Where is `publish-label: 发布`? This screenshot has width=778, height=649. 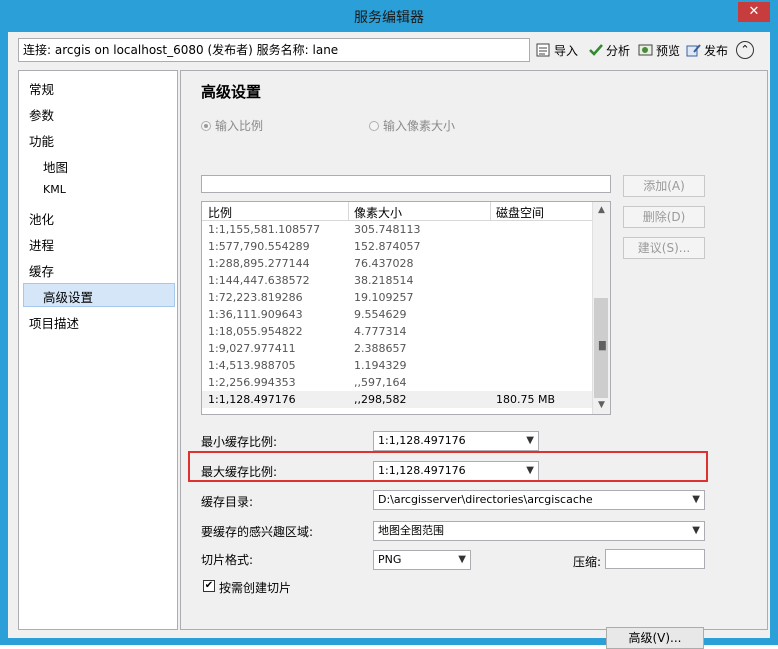
publish-label: 发布 is located at coordinates (716, 51).